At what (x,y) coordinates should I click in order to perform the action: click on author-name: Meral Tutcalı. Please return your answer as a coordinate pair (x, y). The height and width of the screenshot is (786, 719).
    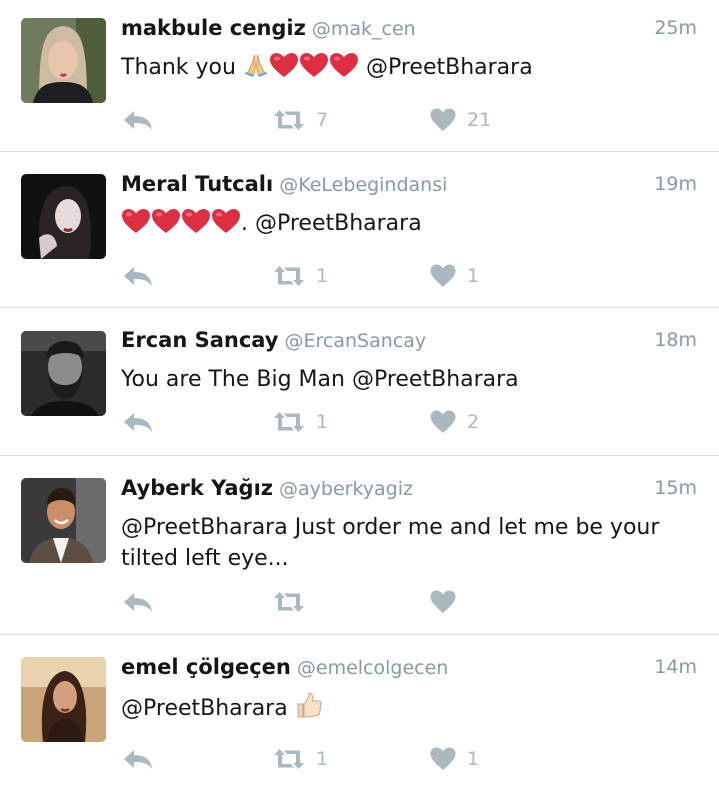
    Looking at the image, I should click on (197, 184).